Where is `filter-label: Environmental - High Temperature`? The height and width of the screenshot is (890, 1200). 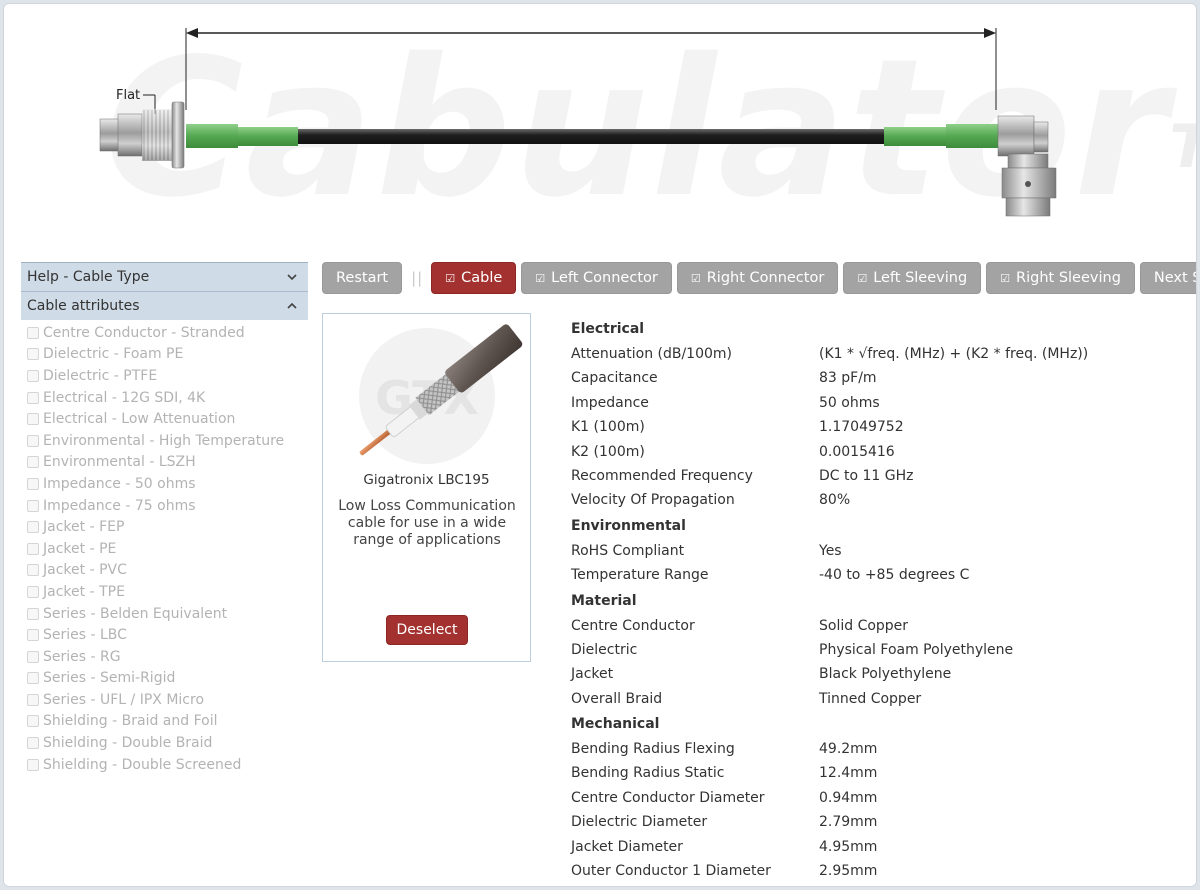 filter-label: Environmental - High Temperature is located at coordinates (164, 440).